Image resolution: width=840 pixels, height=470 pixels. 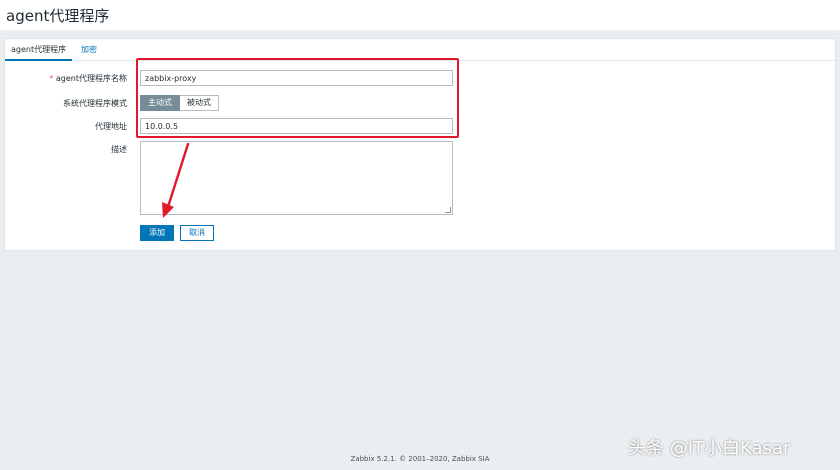 What do you see at coordinates (709, 448) in the screenshot?
I see `watermark: 头条 @IT小白Kasar` at bounding box center [709, 448].